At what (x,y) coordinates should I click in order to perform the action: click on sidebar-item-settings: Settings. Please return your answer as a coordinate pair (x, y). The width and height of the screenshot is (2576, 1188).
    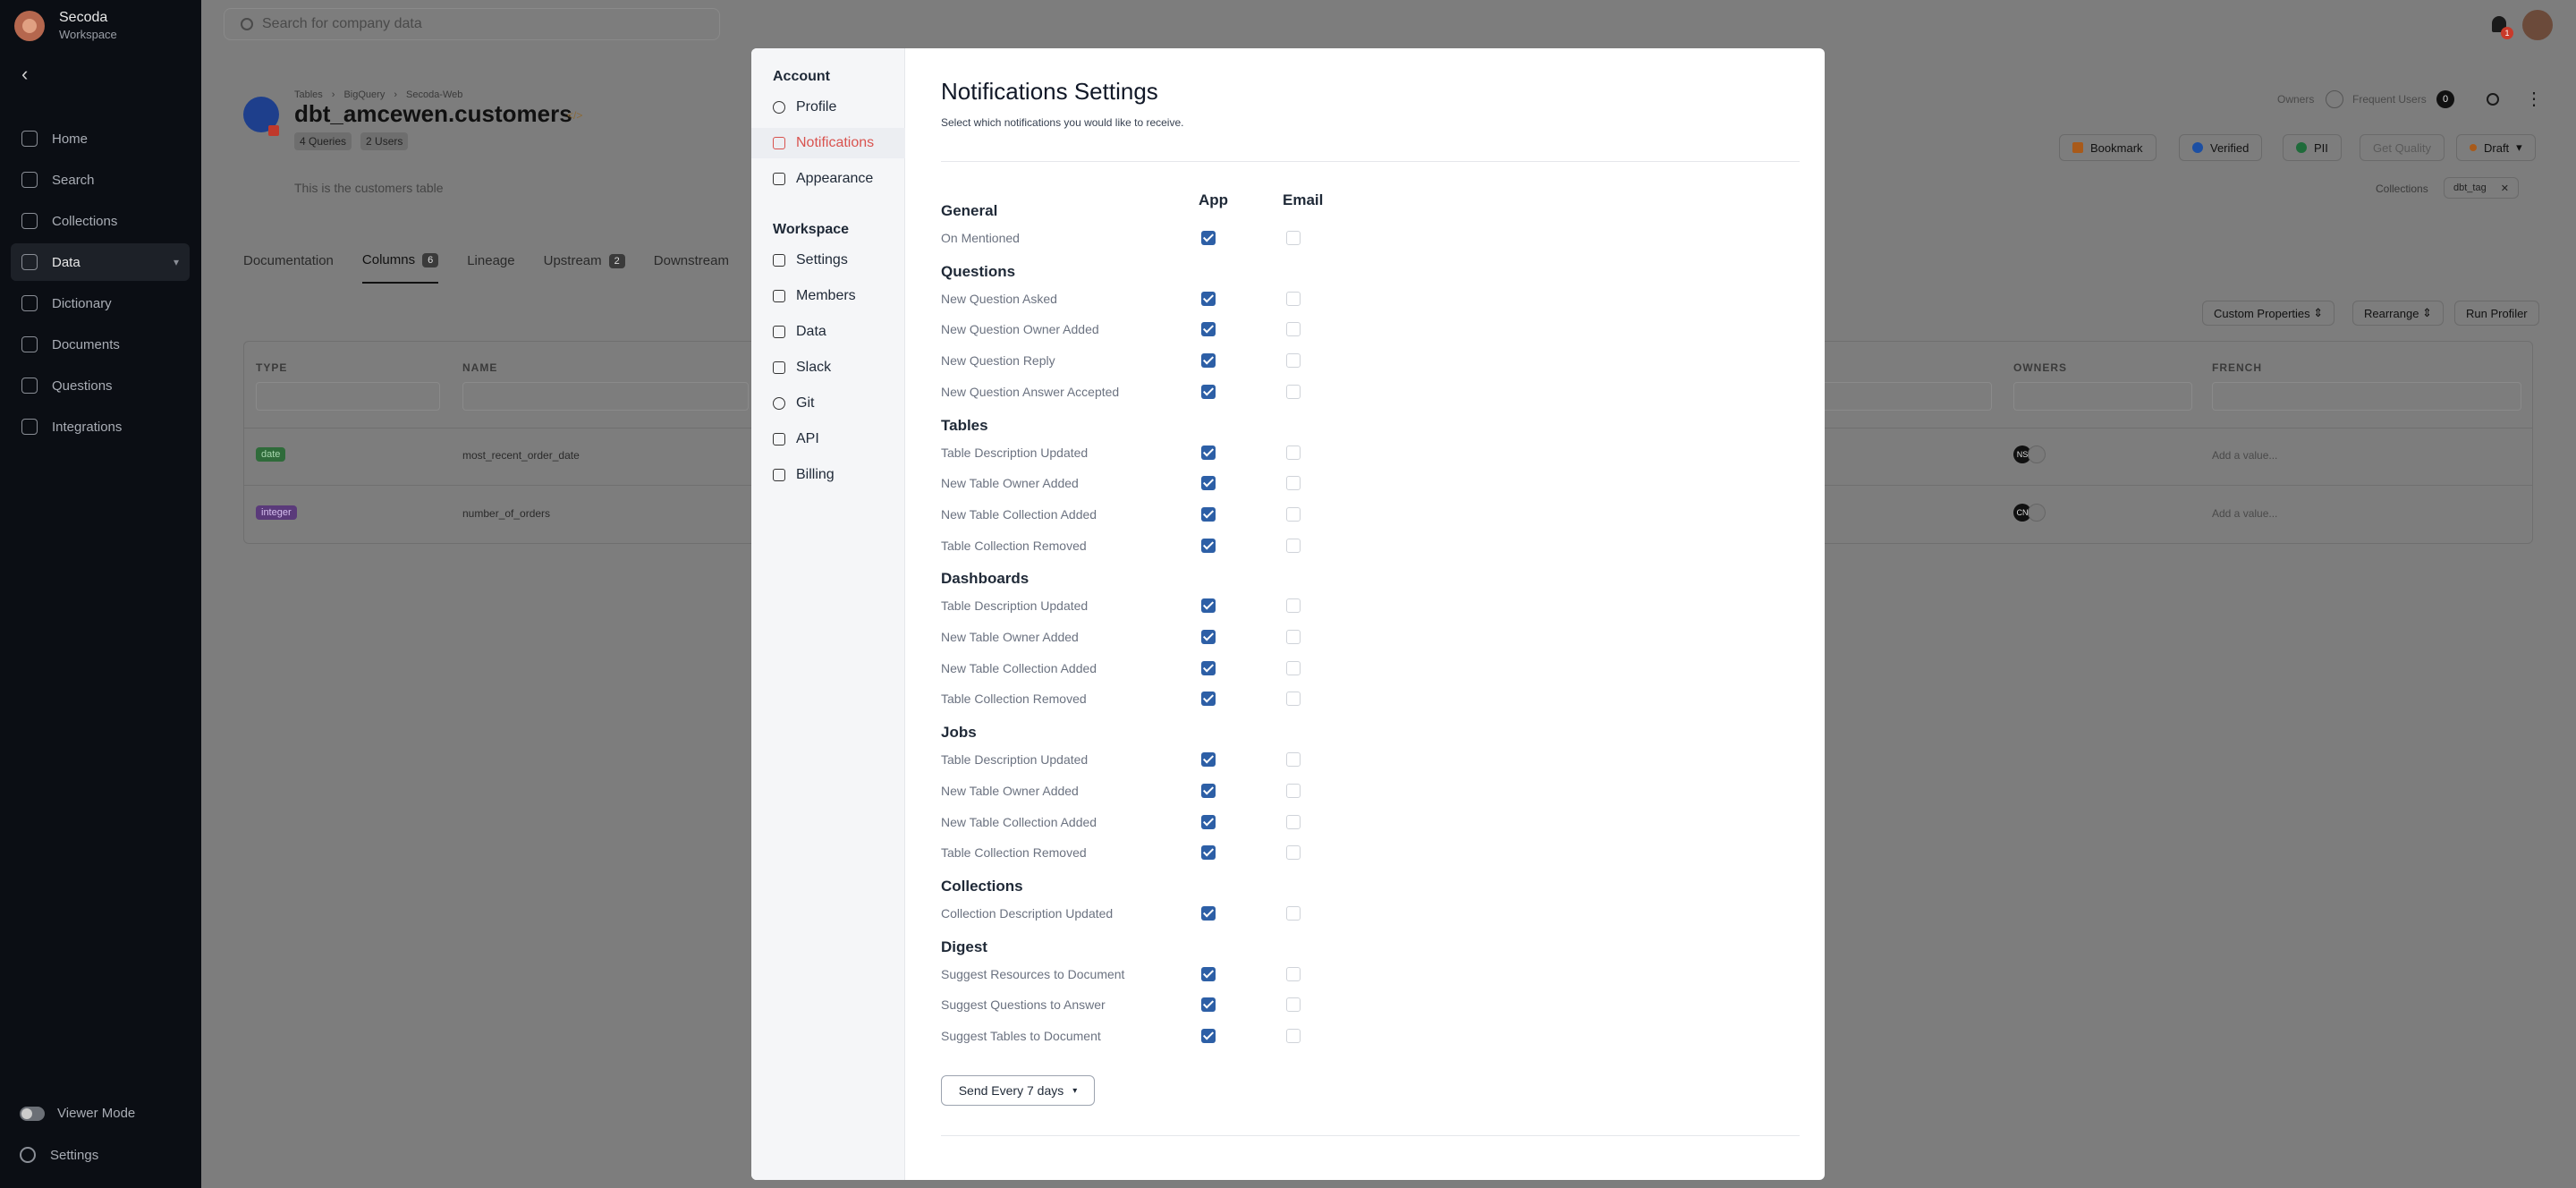
    Looking at the image, I should click on (59, 1155).